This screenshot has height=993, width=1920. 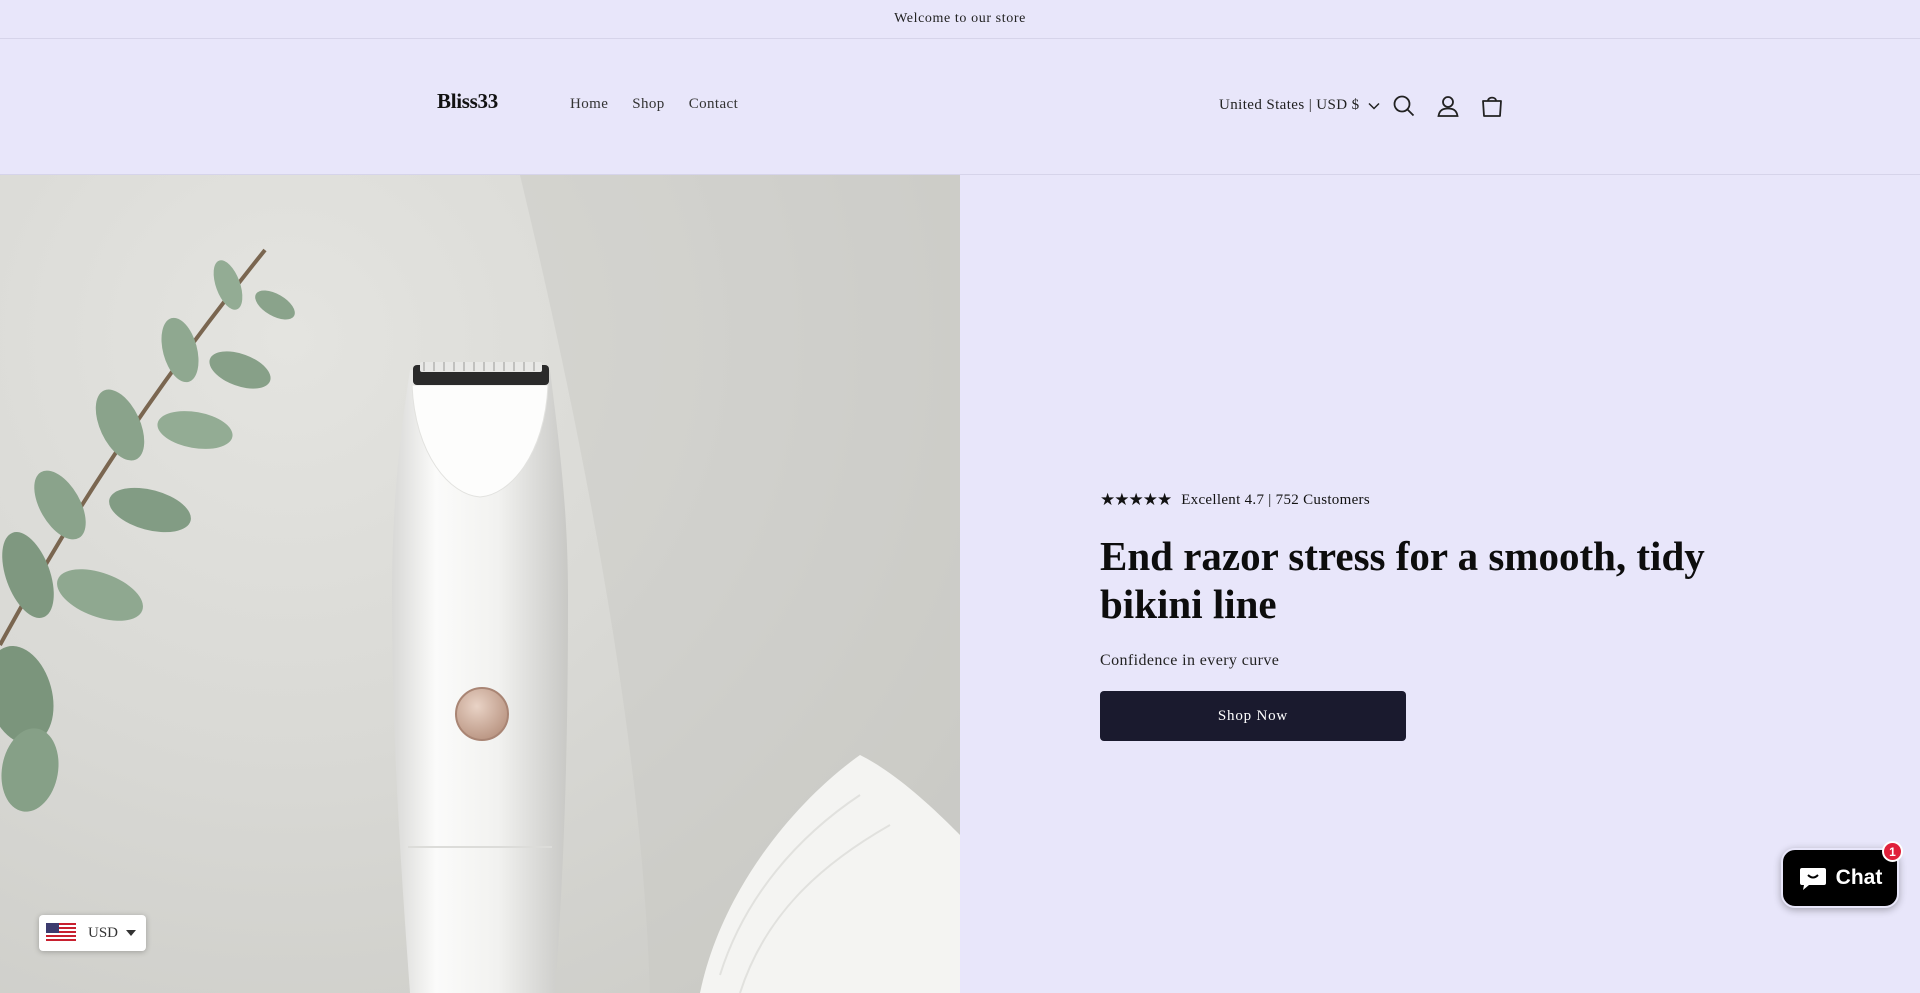 I want to click on rating-text: Excellent 4.7 | 752 Customers, so click(x=1275, y=499).